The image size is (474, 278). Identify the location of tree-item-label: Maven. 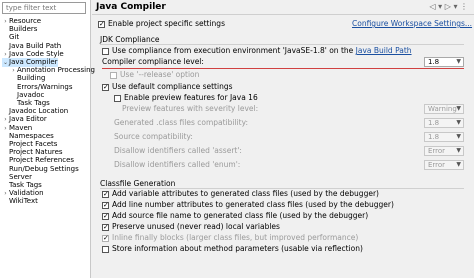
(21, 127).